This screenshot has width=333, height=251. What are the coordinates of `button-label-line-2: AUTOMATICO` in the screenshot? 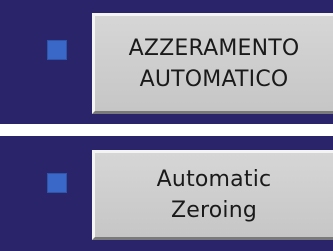 It's located at (214, 79).